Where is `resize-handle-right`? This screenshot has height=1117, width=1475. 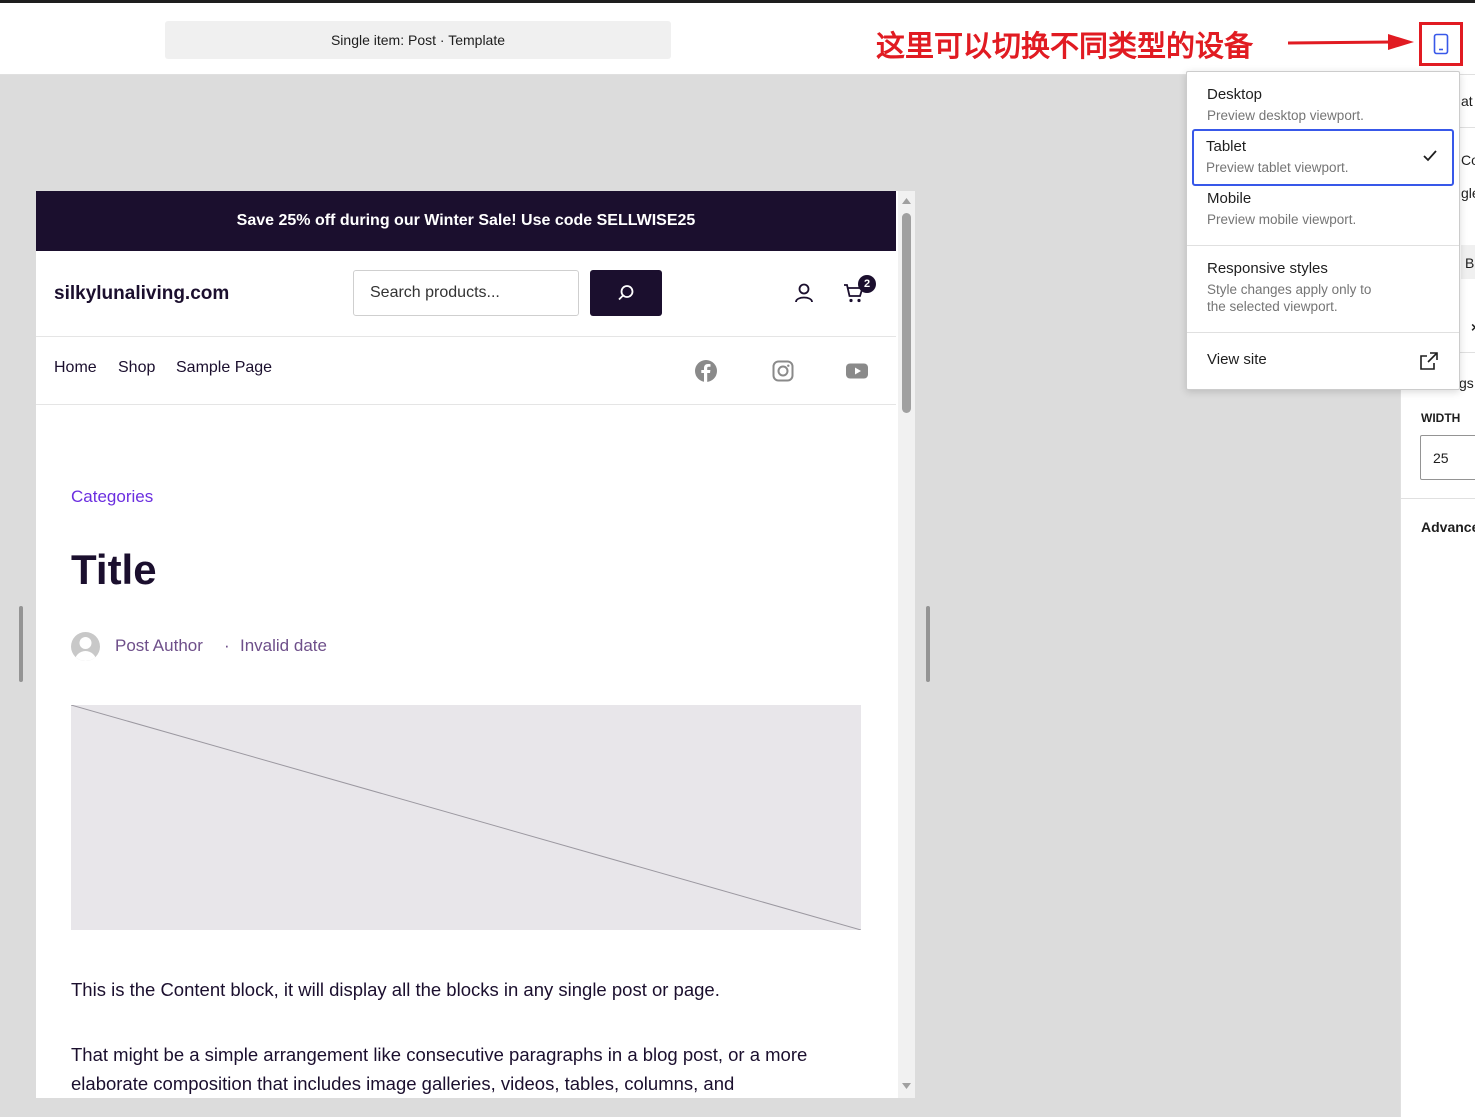
resize-handle-right is located at coordinates (928, 644).